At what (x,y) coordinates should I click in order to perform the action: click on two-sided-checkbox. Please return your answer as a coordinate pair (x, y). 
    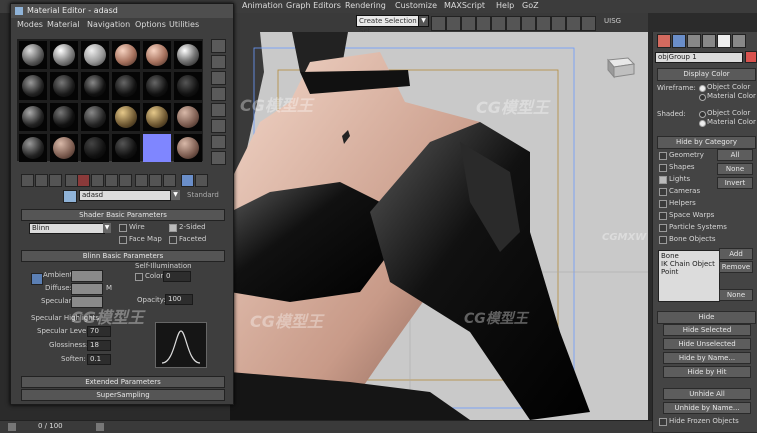
    Looking at the image, I should click on (173, 228).